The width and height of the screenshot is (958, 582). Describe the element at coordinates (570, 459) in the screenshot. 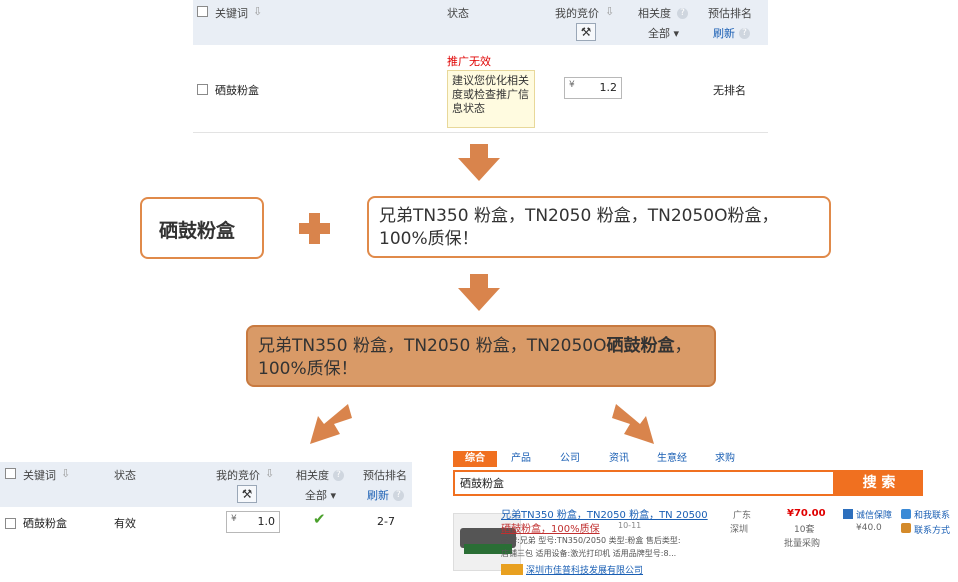

I see `tab-companies: 公司` at that location.